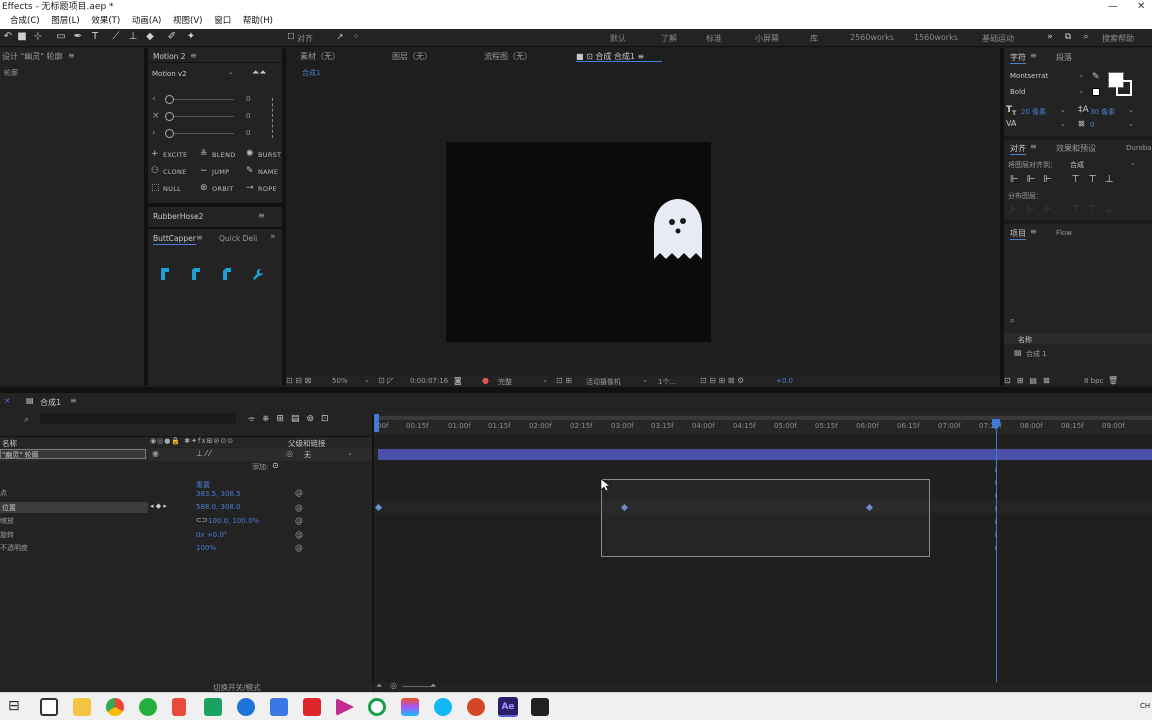 The image size is (1152, 720). What do you see at coordinates (199, 237) in the screenshot?
I see `buttcapper-menu-icon: ≡` at bounding box center [199, 237].